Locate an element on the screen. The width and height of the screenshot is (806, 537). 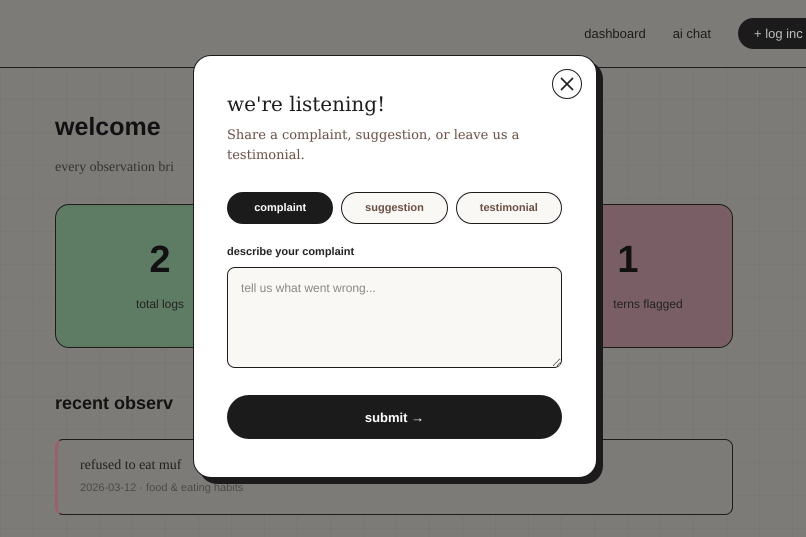
stat-label: terns flagged is located at coordinates (647, 304).